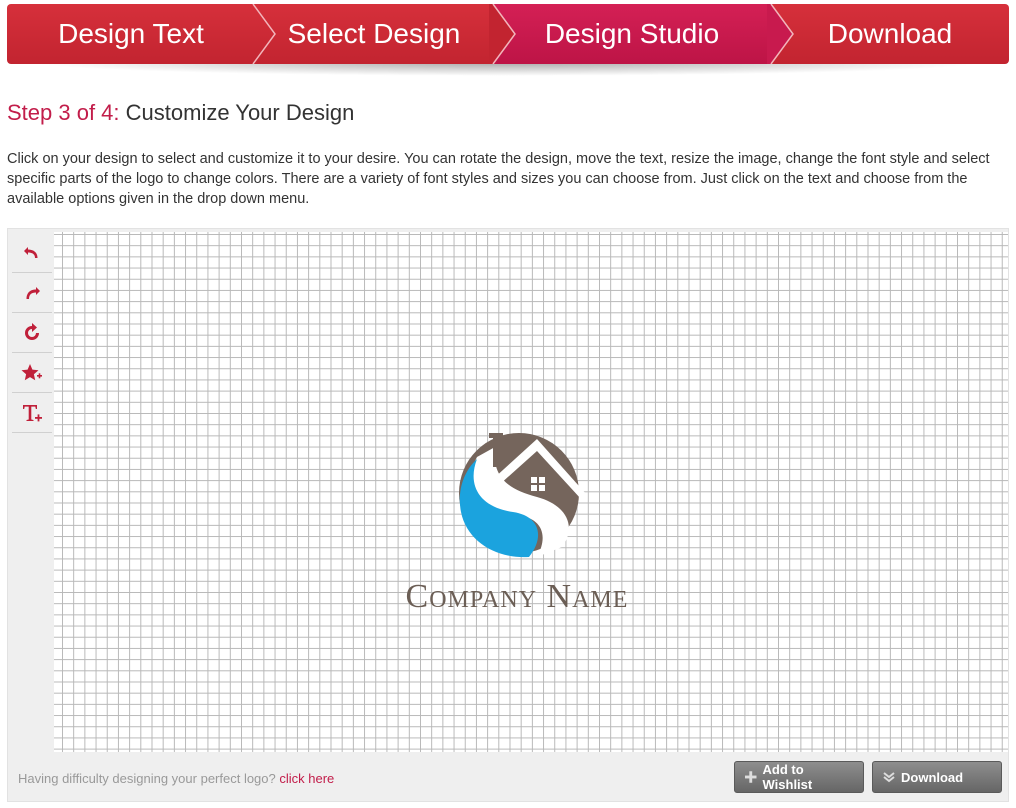 Image resolution: width=1016 pixels, height=808 pixels. Describe the element at coordinates (932, 777) in the screenshot. I see `download-label: Download` at that location.